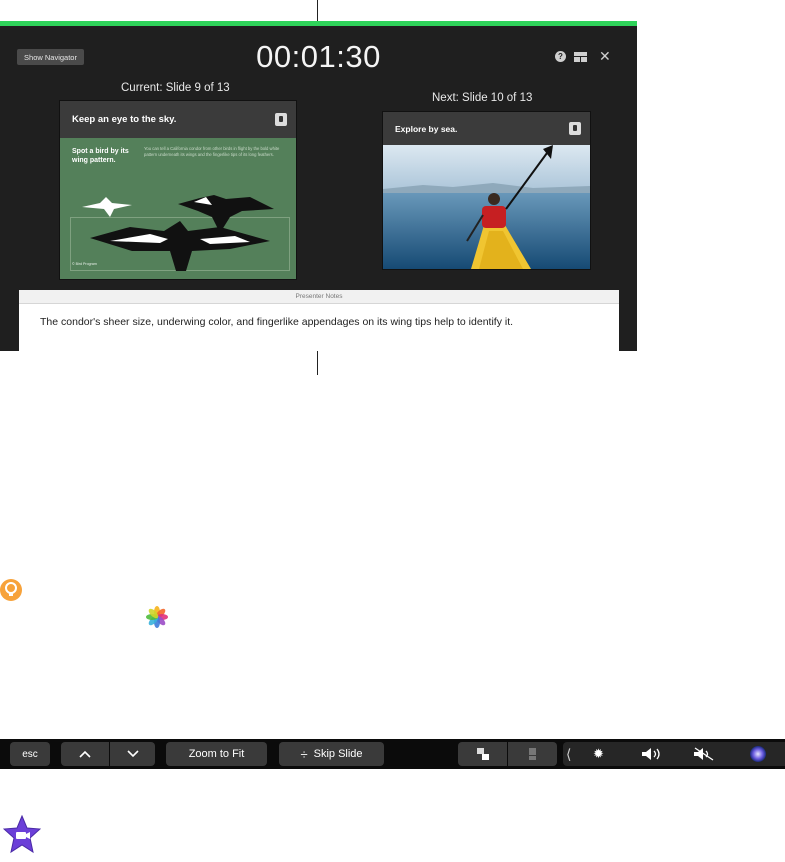  I want to click on siri-icon, so click(758, 754).